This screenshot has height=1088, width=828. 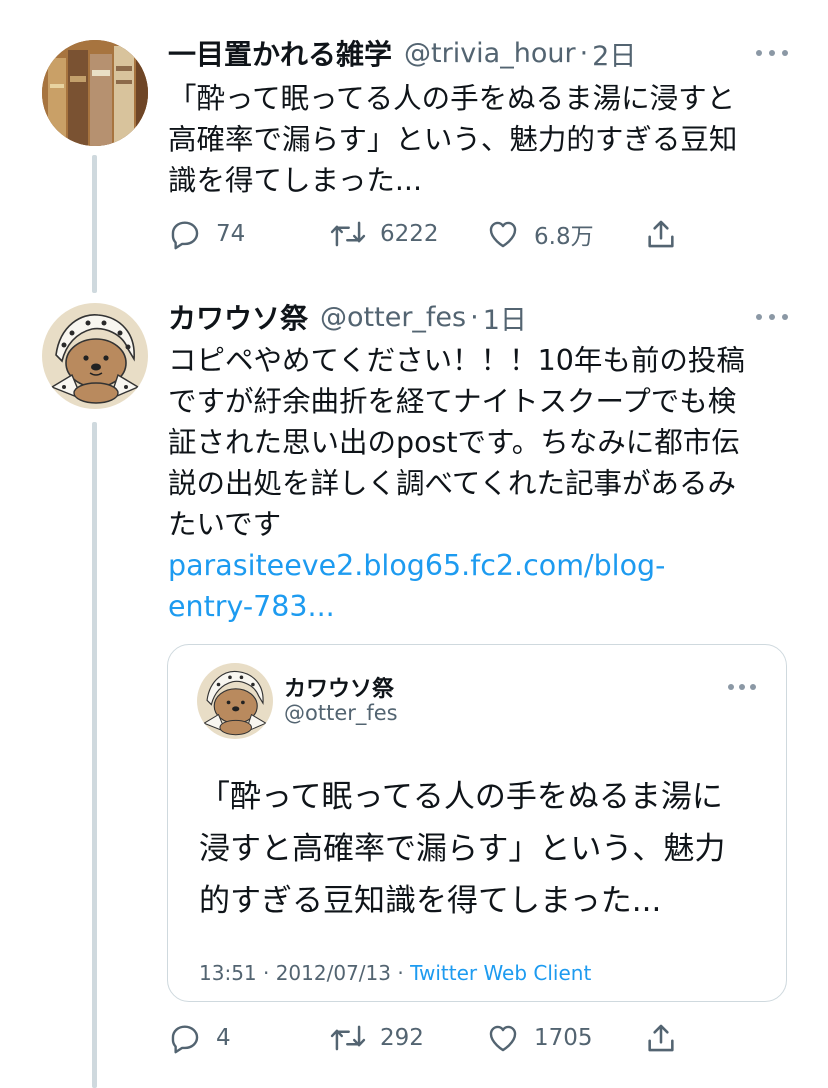 I want to click on tweet-text-line: 「酔って眠ってる人の手をぬるま湯に浸すと, so click(x=452, y=98).